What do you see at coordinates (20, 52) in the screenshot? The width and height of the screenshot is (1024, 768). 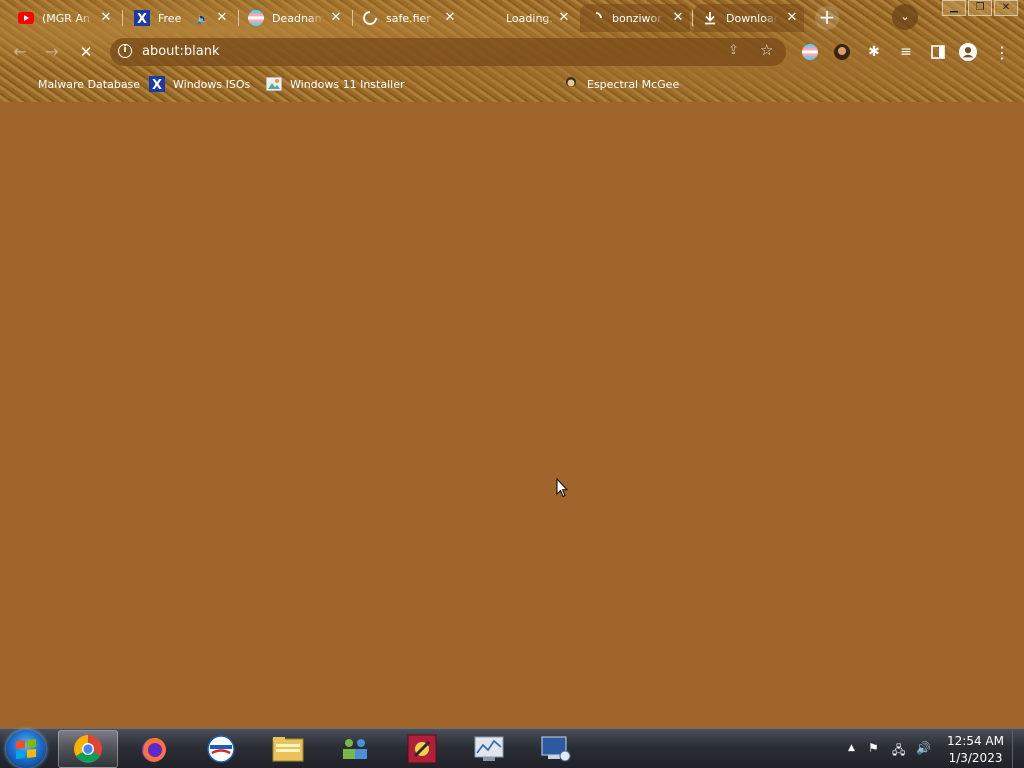 I see `back-button: ←` at bounding box center [20, 52].